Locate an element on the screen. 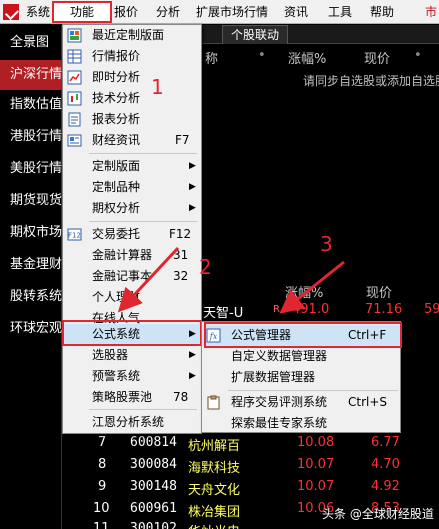 The width and height of the screenshot is (439, 529). annotation-step-1: 1 is located at coordinates (157, 87).